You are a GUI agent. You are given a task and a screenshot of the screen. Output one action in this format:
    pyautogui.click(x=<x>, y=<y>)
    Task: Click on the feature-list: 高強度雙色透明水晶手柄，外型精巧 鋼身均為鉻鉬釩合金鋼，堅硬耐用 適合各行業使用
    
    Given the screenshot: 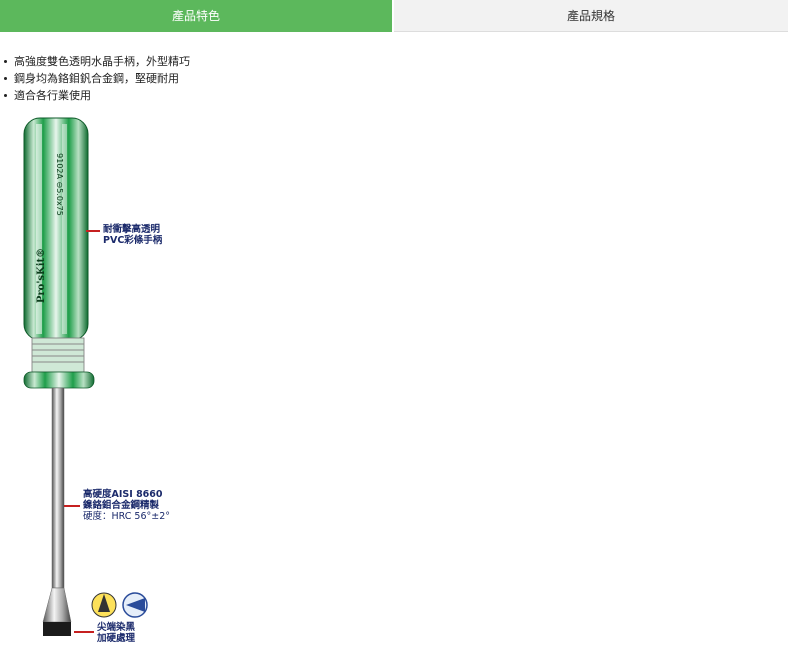 What is the action you would take?
    pyautogui.click(x=95, y=78)
    